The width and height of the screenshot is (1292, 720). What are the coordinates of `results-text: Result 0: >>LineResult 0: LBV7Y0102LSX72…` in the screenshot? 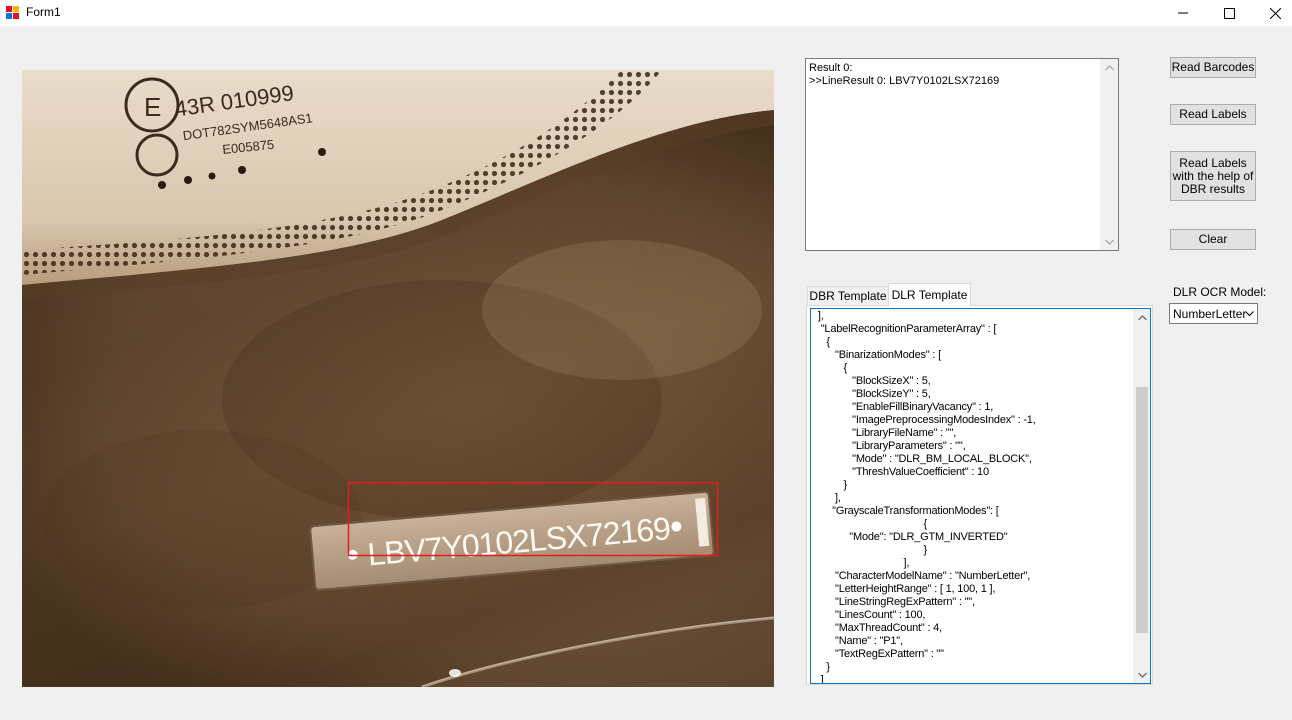 It's located at (904, 74).